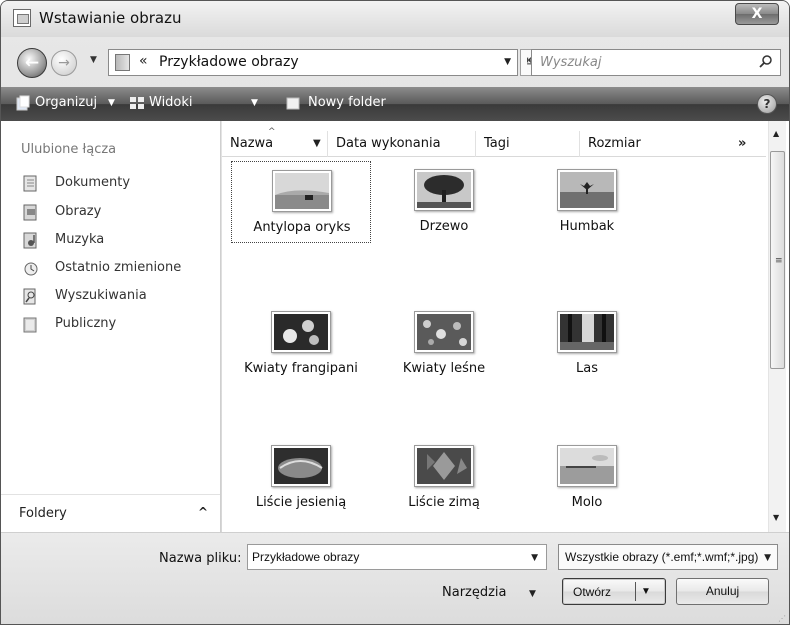  I want to click on file-name: Drzewo, so click(444, 226).